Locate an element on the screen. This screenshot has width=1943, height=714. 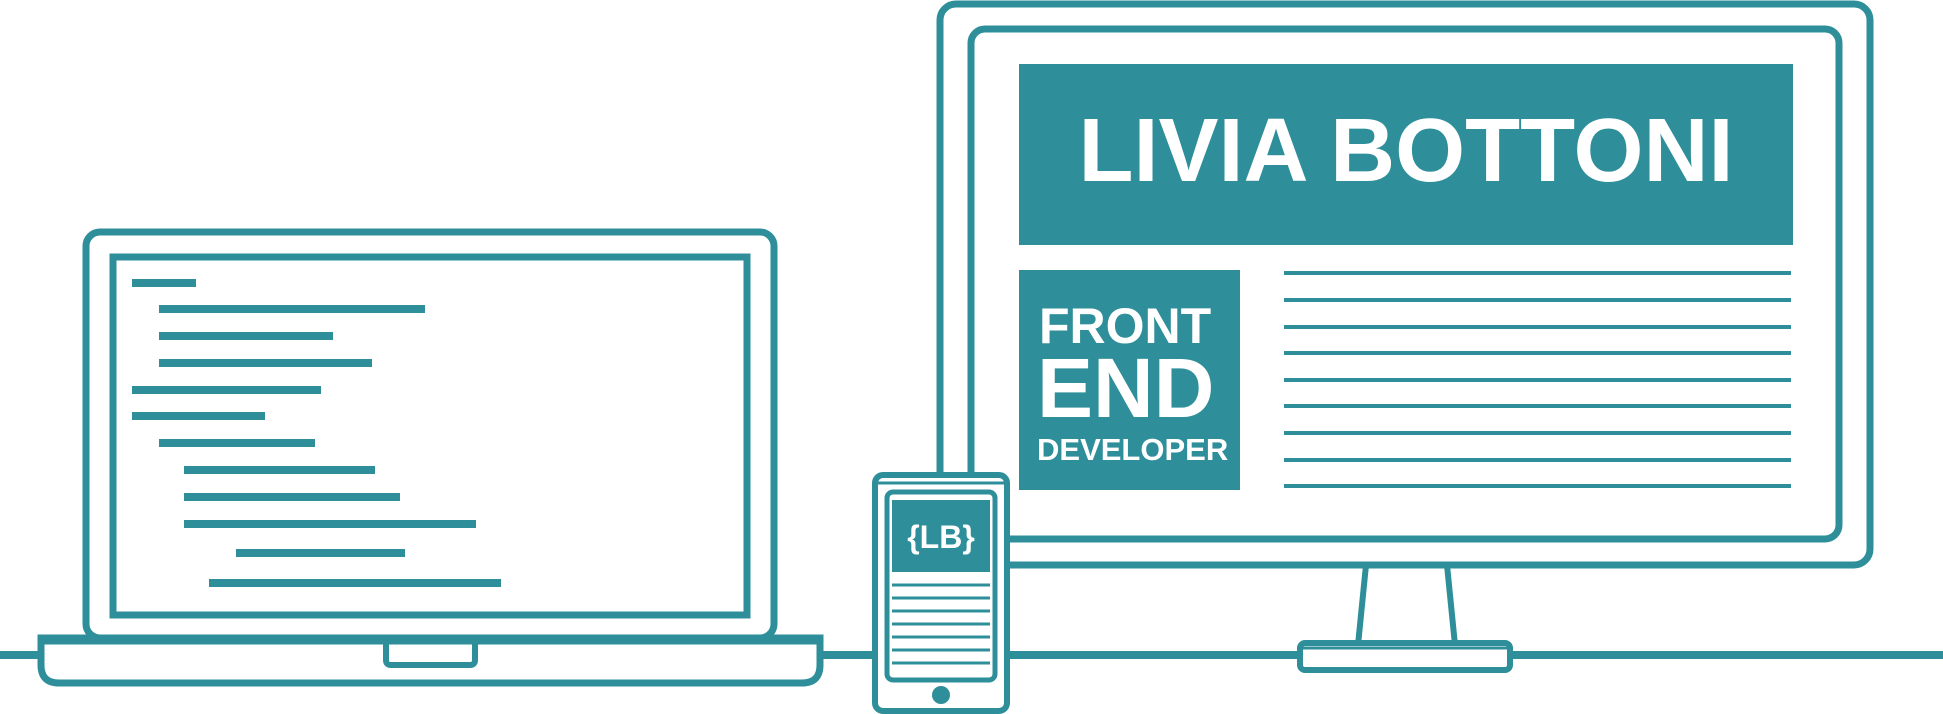
phone-text-lines is located at coordinates (941, 624).